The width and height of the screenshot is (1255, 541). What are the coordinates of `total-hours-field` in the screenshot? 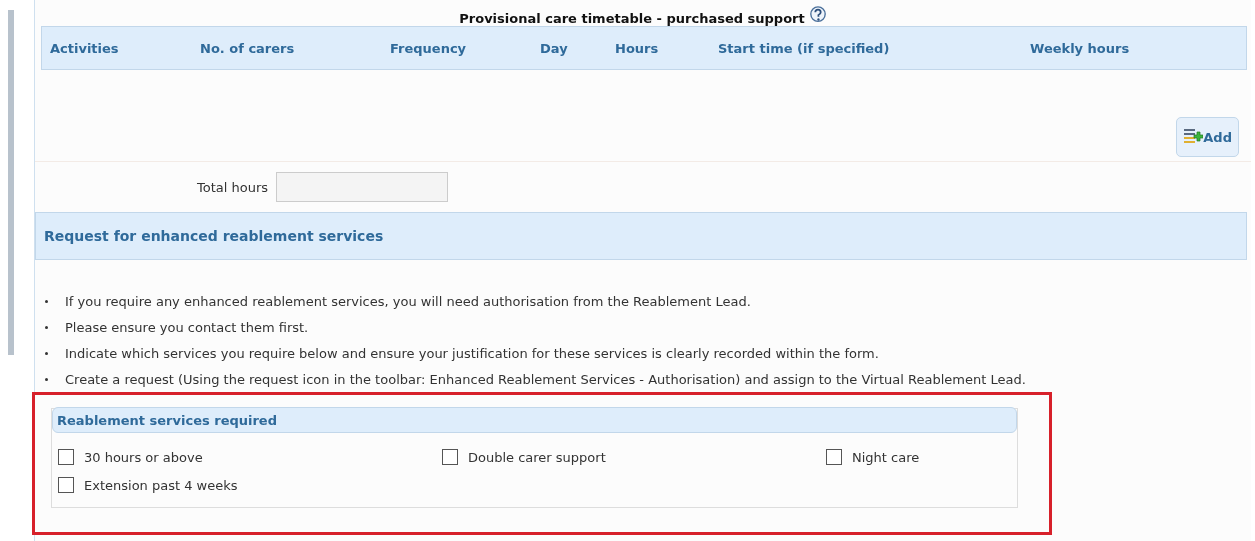 It's located at (362, 187).